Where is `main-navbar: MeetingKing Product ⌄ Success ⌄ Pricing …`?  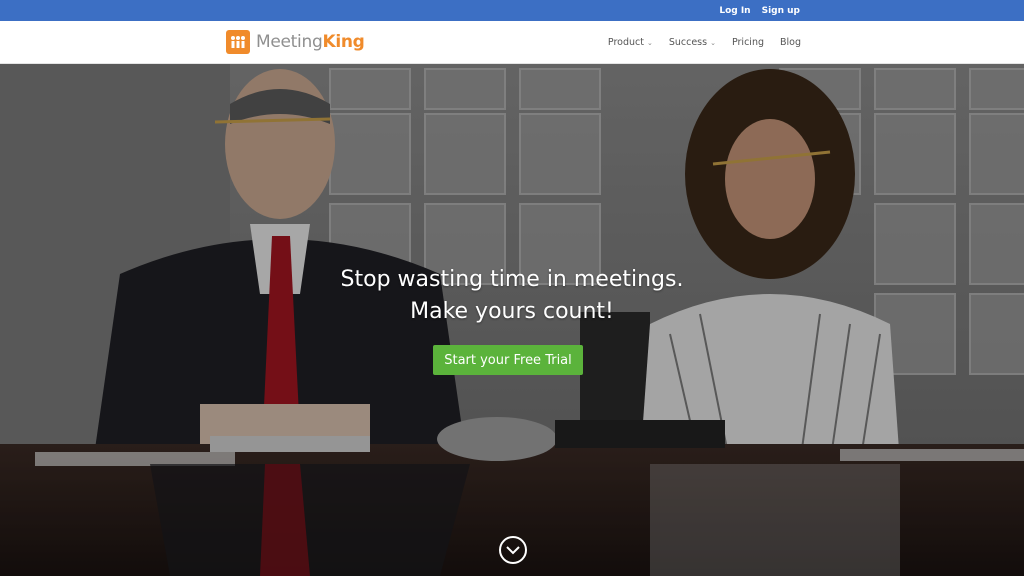
main-navbar: MeetingKing Product ⌄ Success ⌄ Pricing … is located at coordinates (512, 42).